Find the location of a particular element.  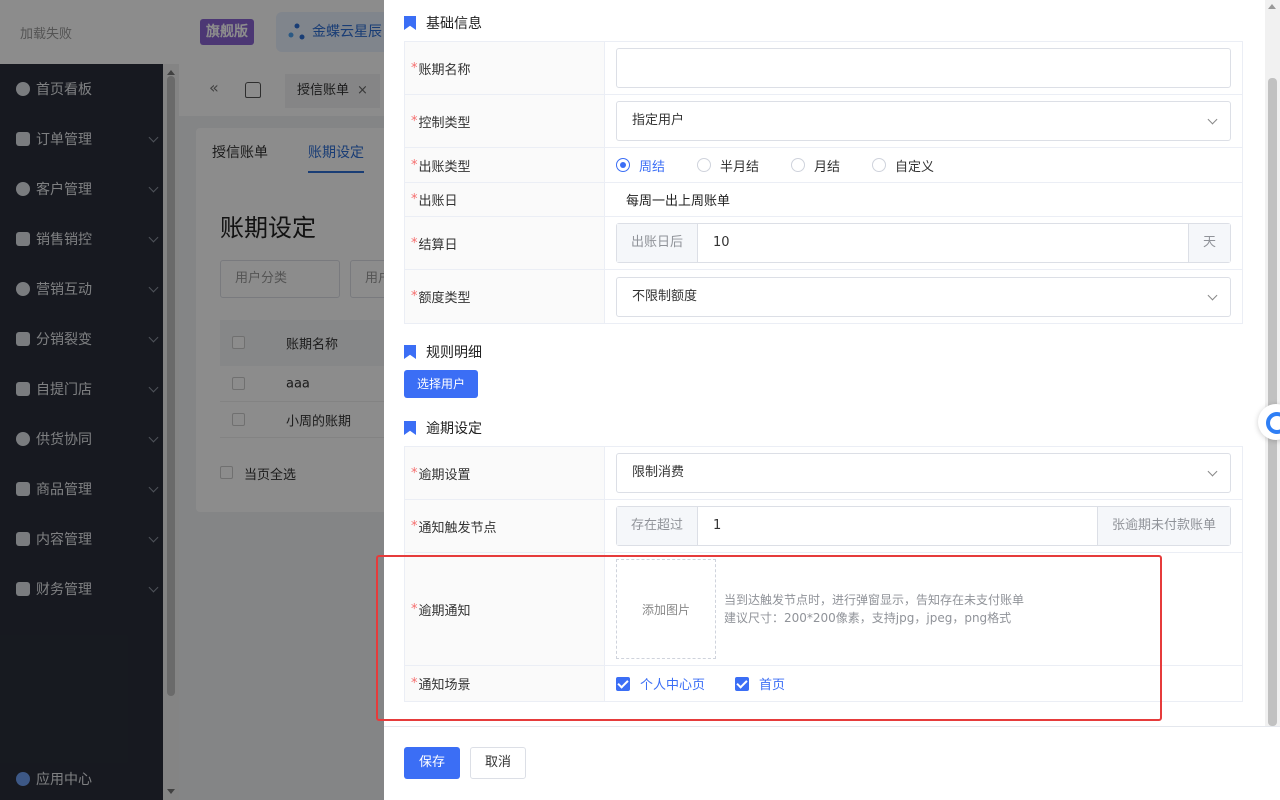

credit-type-select: 不限制额度 is located at coordinates (923, 296).